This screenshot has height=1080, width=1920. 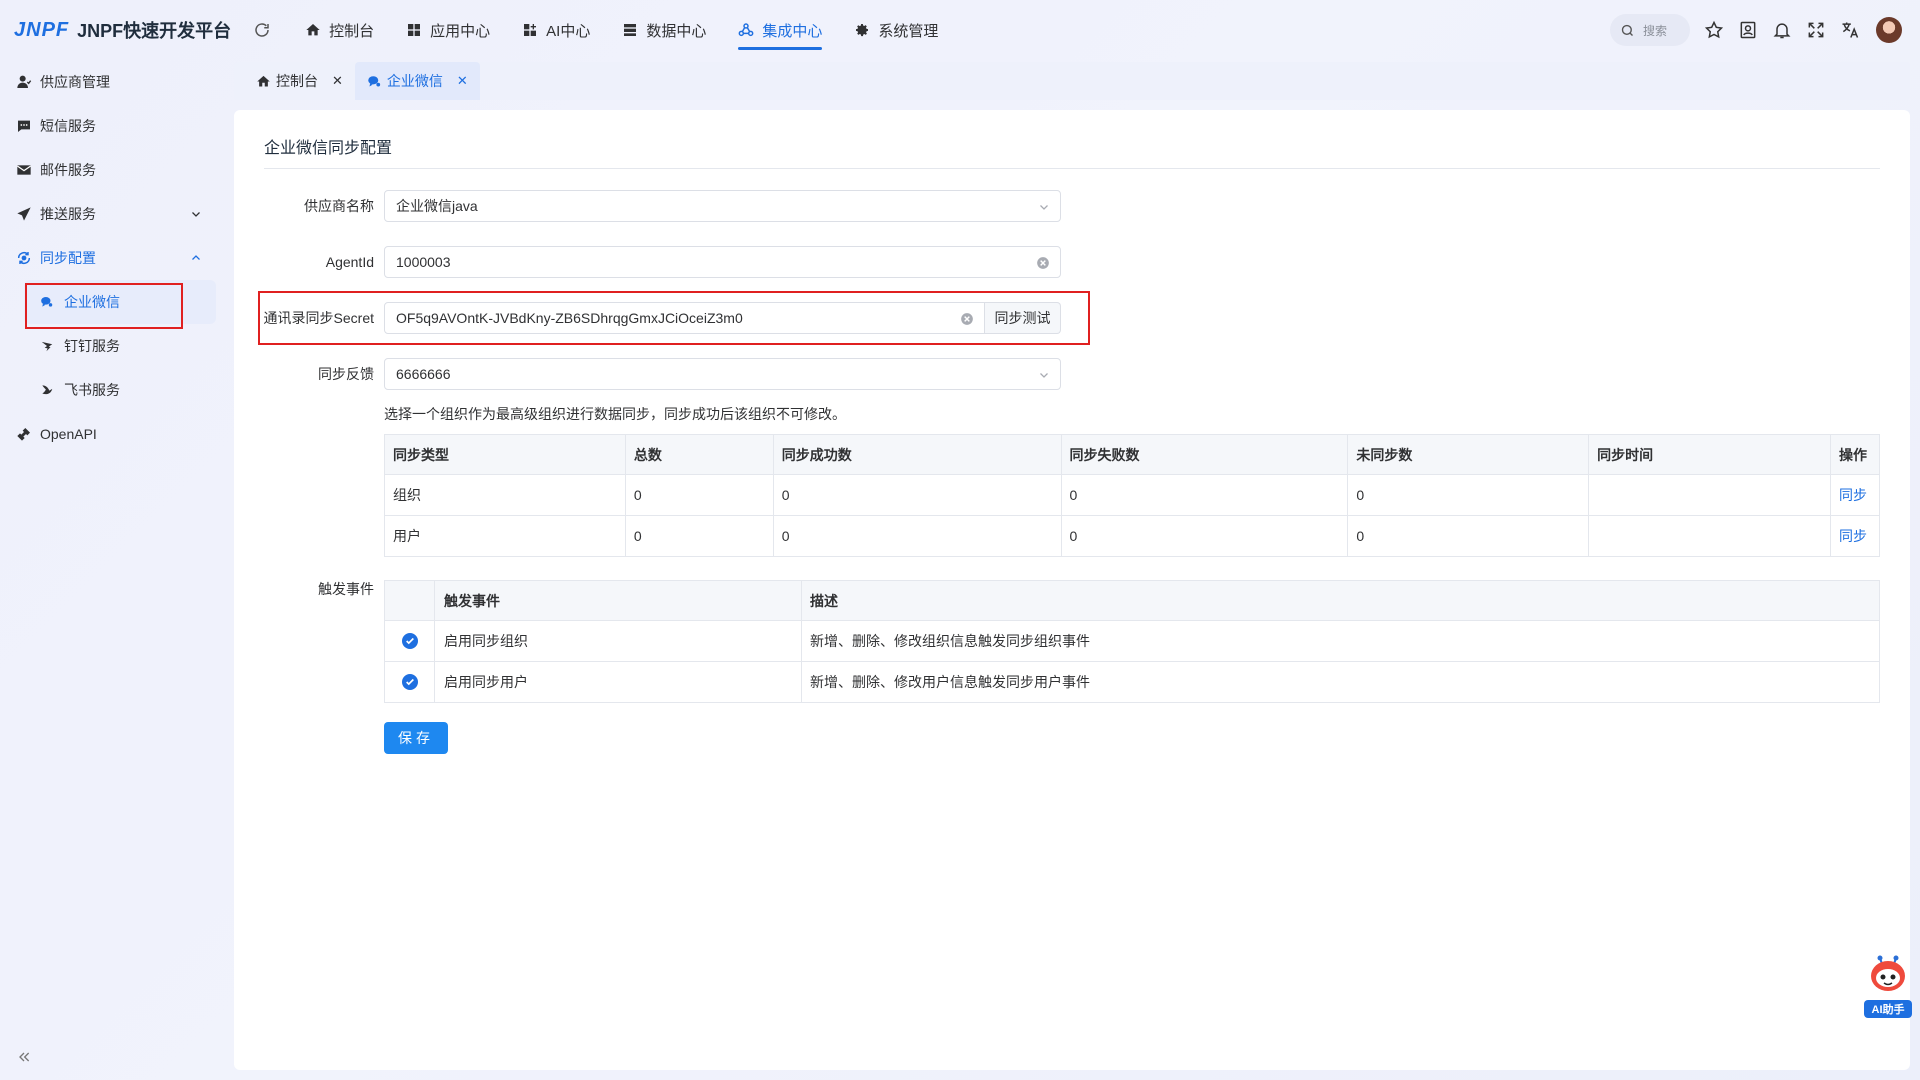 I want to click on sidebar-item-push: 推送服务, so click(x=116, y=214).